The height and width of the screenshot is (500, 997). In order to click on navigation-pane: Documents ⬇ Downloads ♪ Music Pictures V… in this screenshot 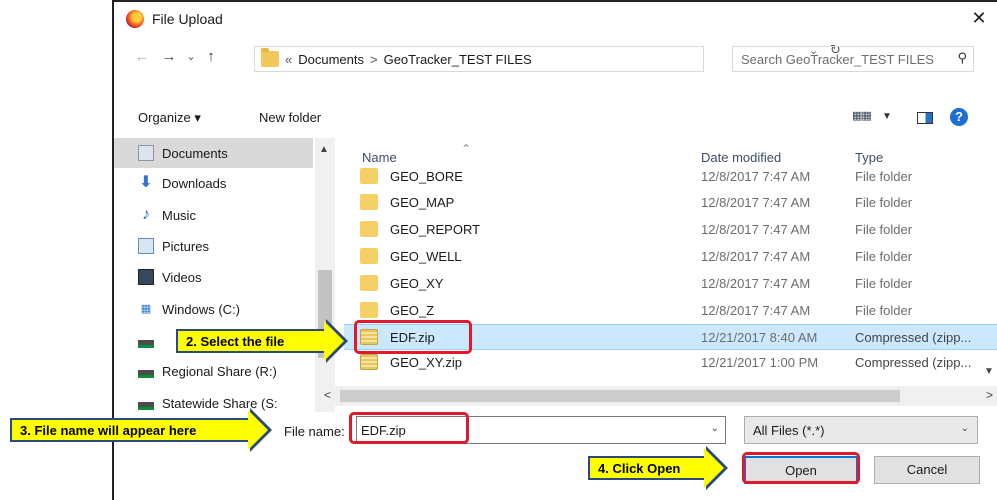, I will do `click(225, 275)`.